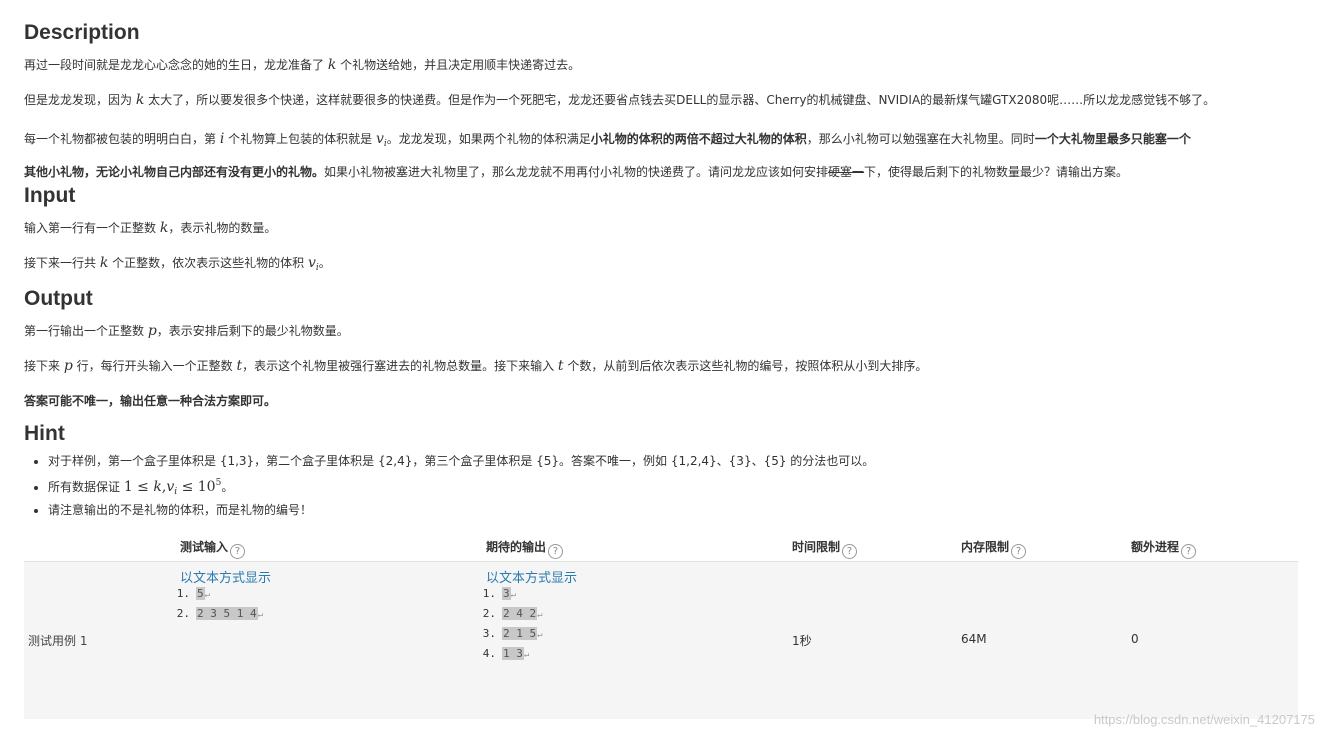 The width and height of the screenshot is (1323, 742). What do you see at coordinates (525, 547) in the screenshot?
I see `header-expected-output: 期待的输出?` at bounding box center [525, 547].